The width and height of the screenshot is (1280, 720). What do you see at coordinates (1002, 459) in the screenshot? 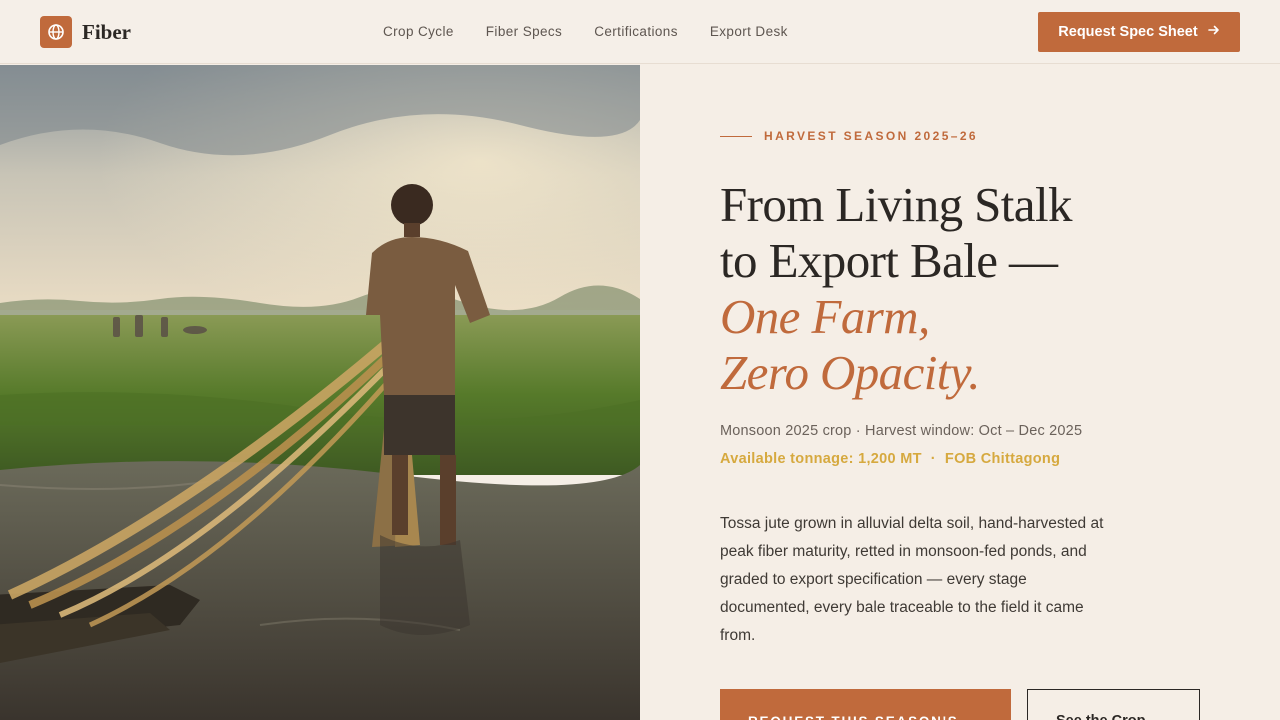
I see `fob-text: FOB Chittagong` at bounding box center [1002, 459].